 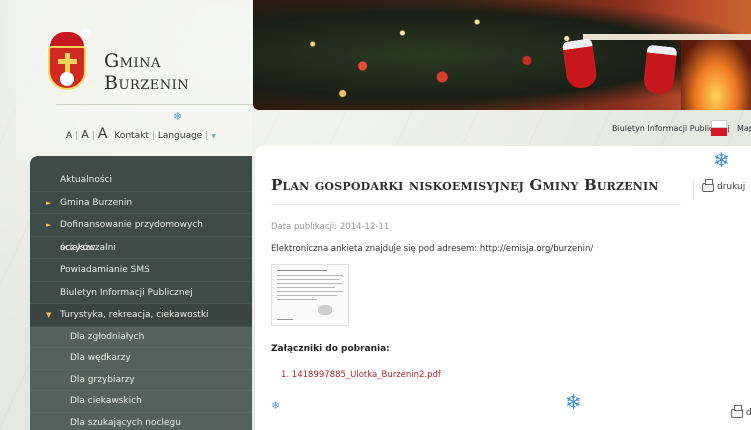 I want to click on font-size-small-button: A, so click(x=69, y=136).